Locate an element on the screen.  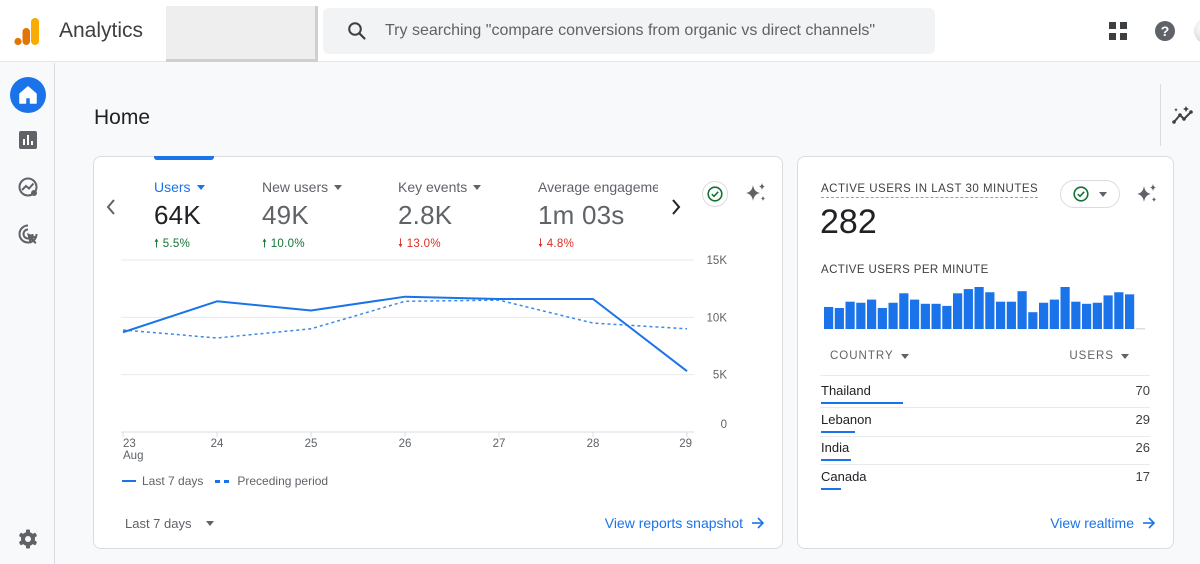
x-tick-label: 23 is located at coordinates (129, 444).